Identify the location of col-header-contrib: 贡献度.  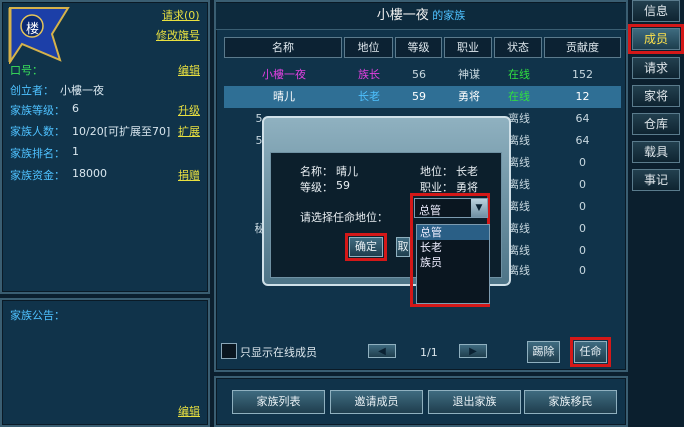
(582, 47).